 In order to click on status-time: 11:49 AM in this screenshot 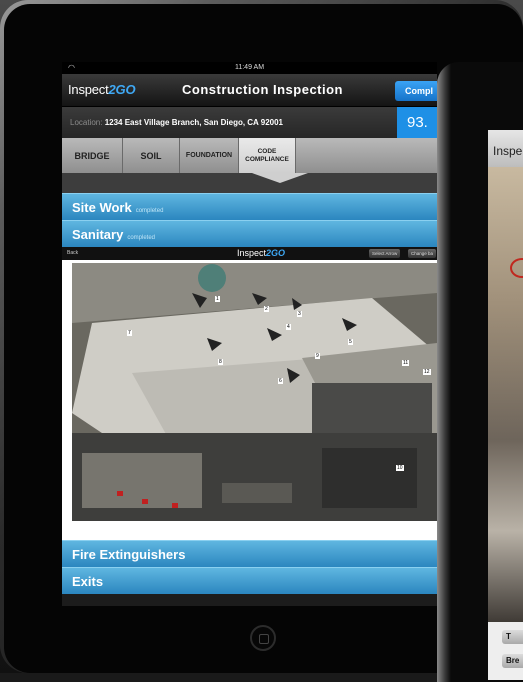, I will do `click(249, 67)`.